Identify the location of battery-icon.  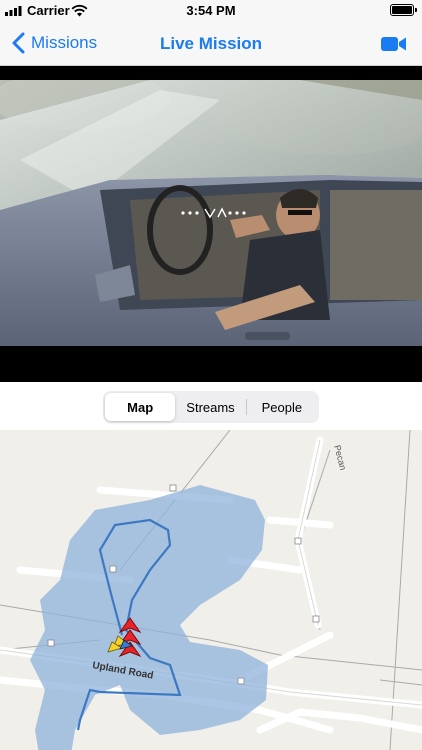
(403, 10).